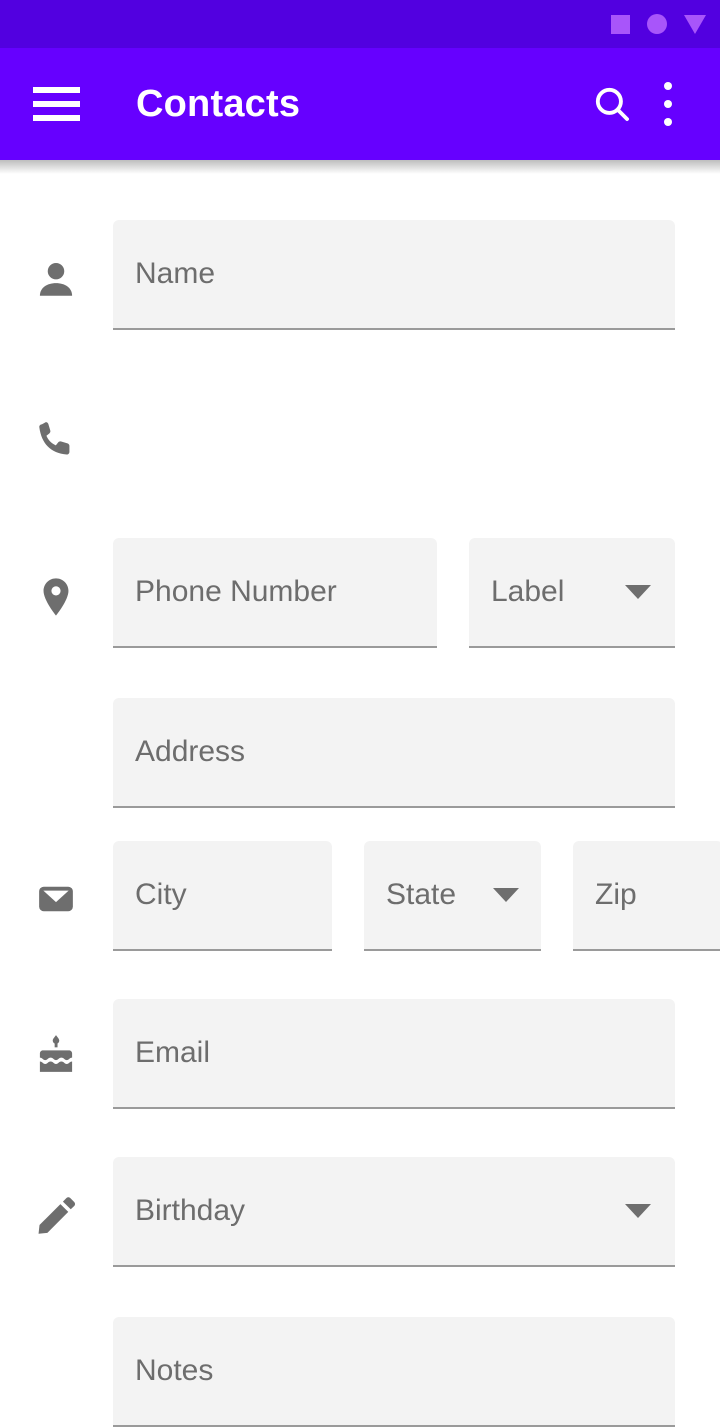  Describe the element at coordinates (236, 591) in the screenshot. I see `phone-number-placeholder: Phone Number` at that location.